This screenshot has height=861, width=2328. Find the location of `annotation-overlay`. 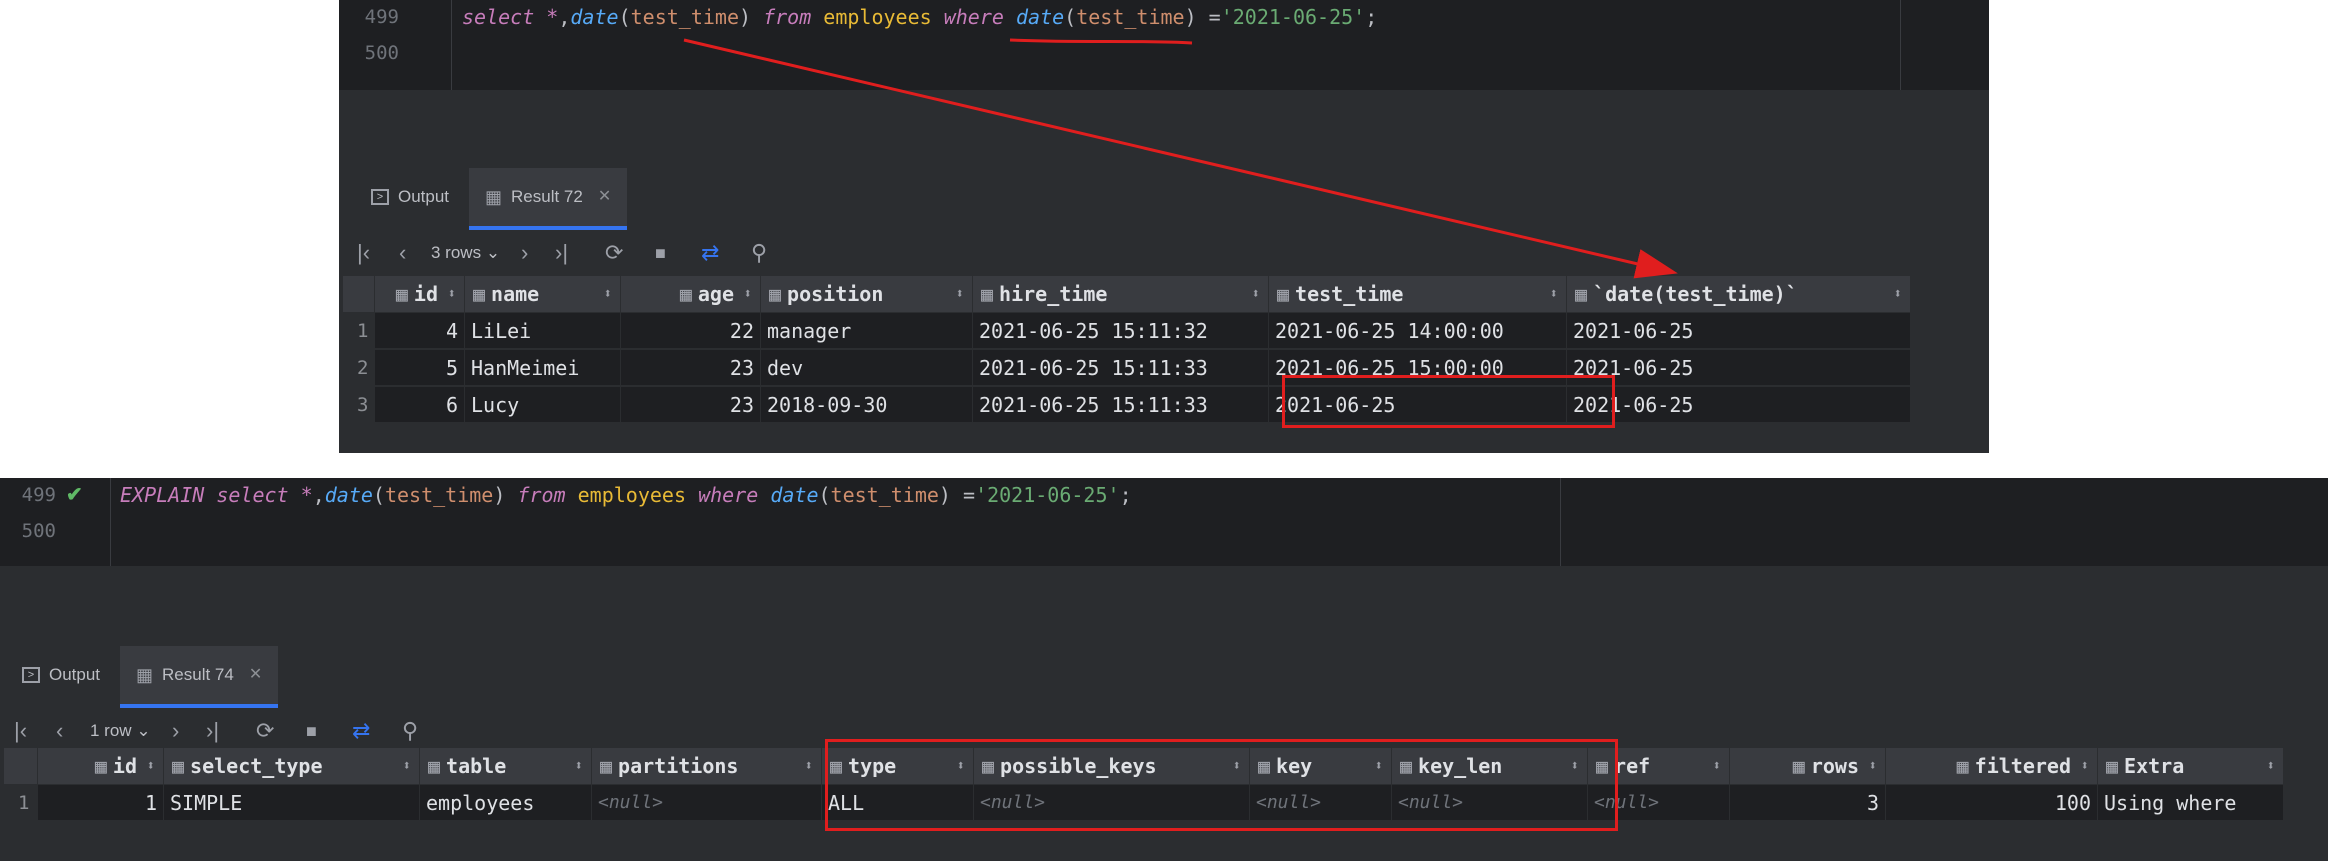

annotation-overlay is located at coordinates (1180, 158).